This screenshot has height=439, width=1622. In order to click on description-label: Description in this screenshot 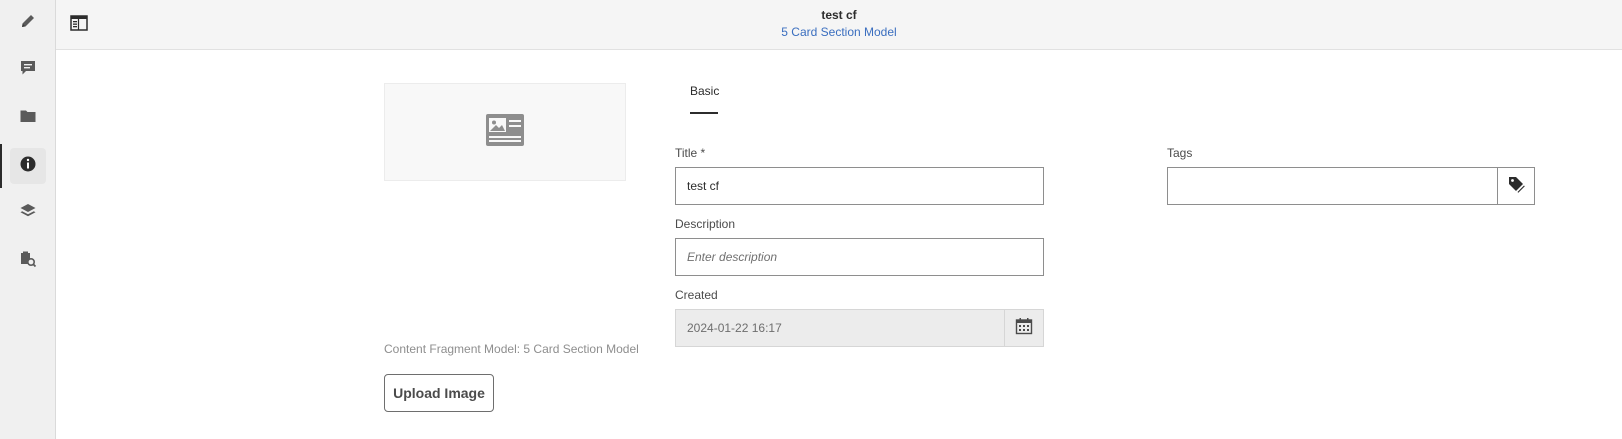, I will do `click(705, 224)`.